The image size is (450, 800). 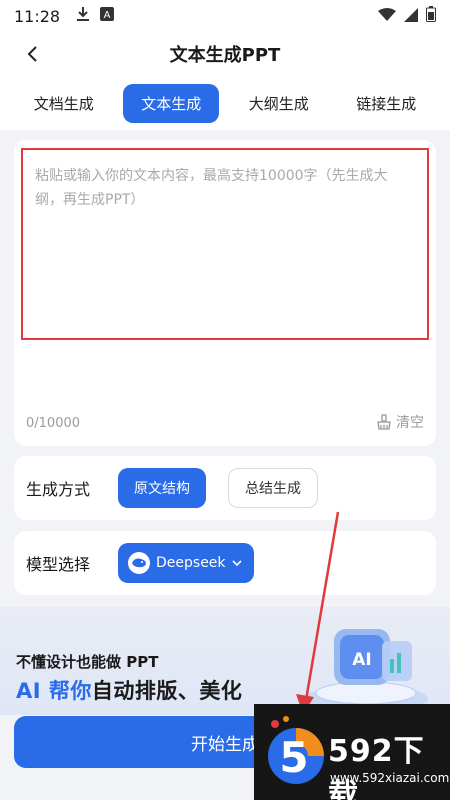 I want to click on 592-logo-icon: 5, so click(x=296, y=750).